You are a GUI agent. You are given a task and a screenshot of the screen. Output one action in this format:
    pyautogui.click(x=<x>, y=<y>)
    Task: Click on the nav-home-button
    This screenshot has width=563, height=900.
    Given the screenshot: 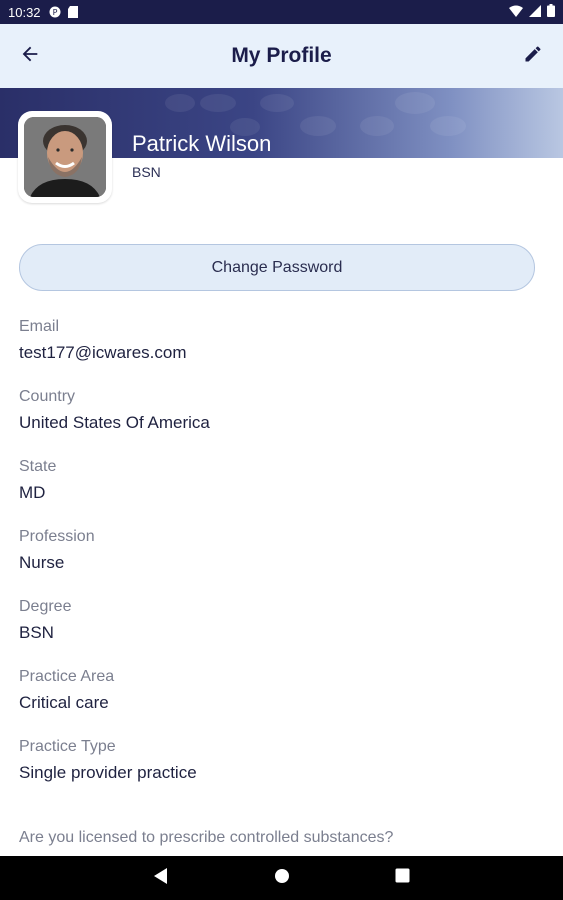 What is the action you would take?
    pyautogui.click(x=282, y=878)
    